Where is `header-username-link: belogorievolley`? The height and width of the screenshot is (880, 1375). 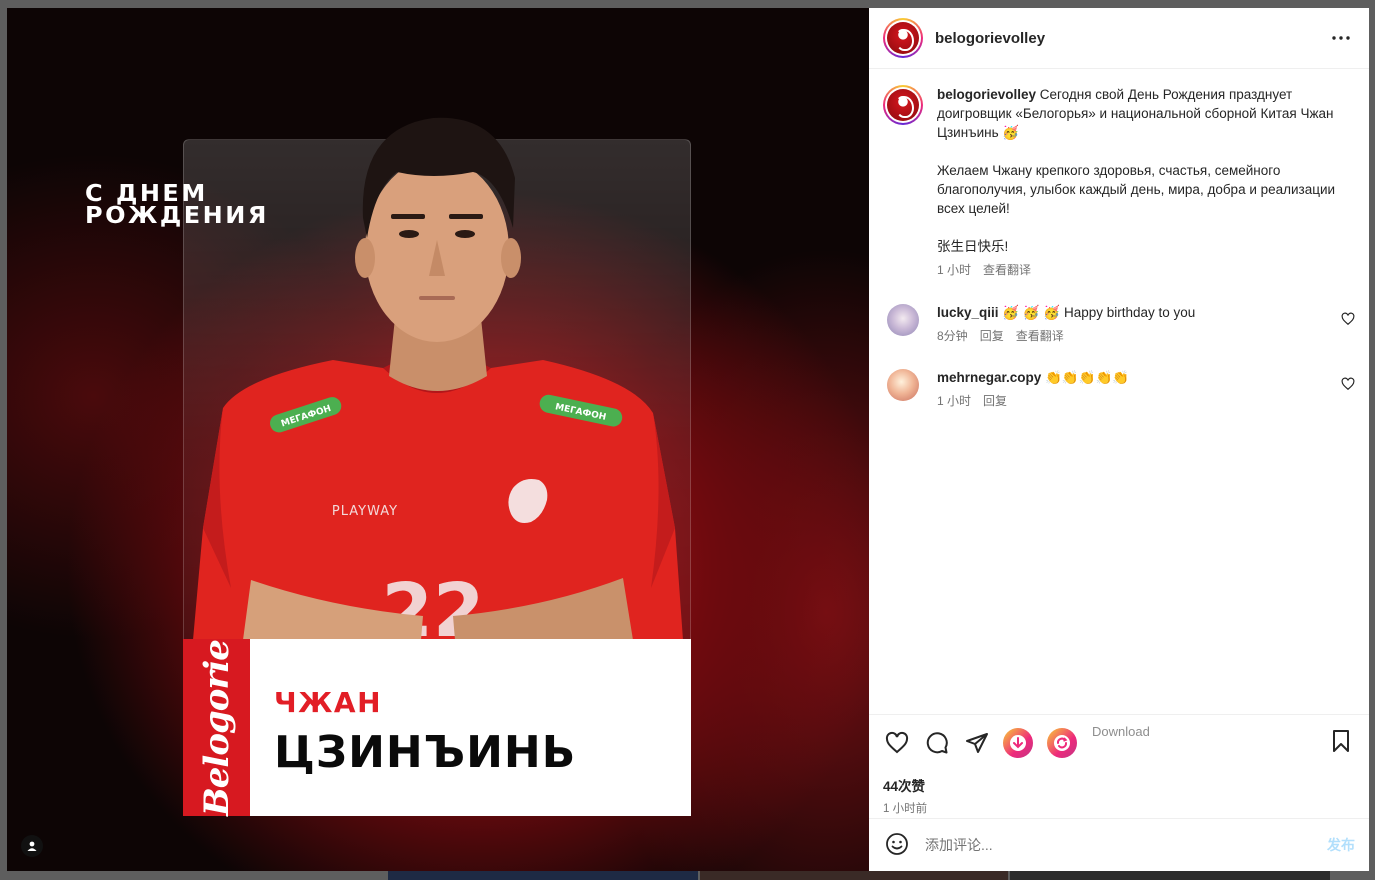 header-username-link: belogorievolley is located at coordinates (1131, 38).